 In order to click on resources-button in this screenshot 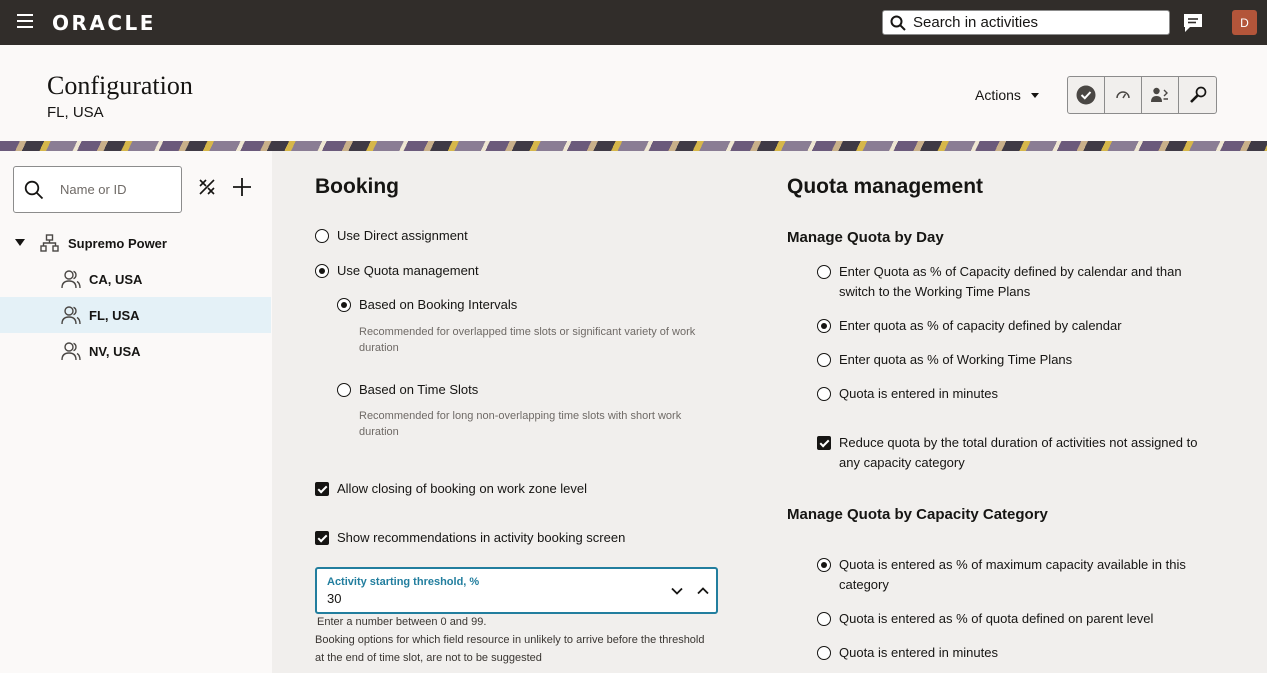, I will do `click(1160, 95)`.